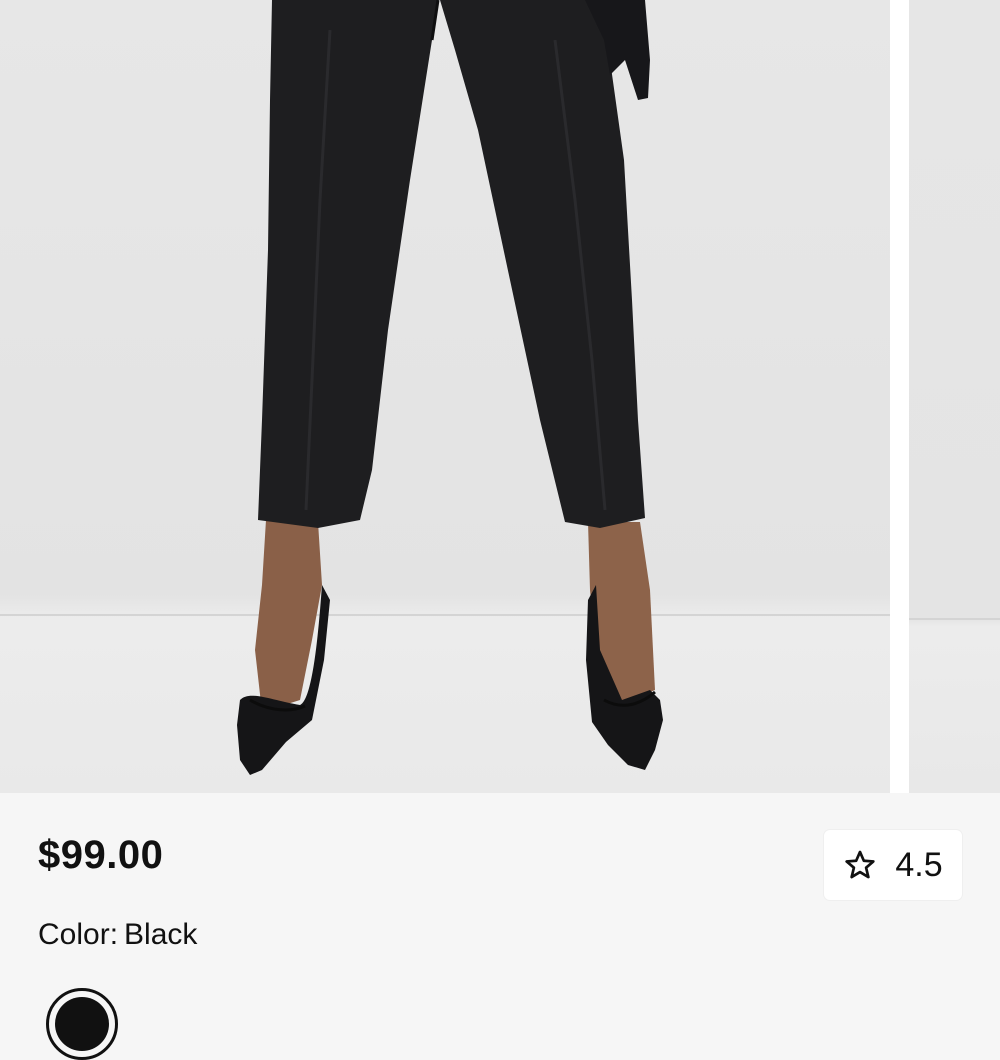 This screenshot has width=1000, height=1060. I want to click on product-image-next, so click(954, 396).